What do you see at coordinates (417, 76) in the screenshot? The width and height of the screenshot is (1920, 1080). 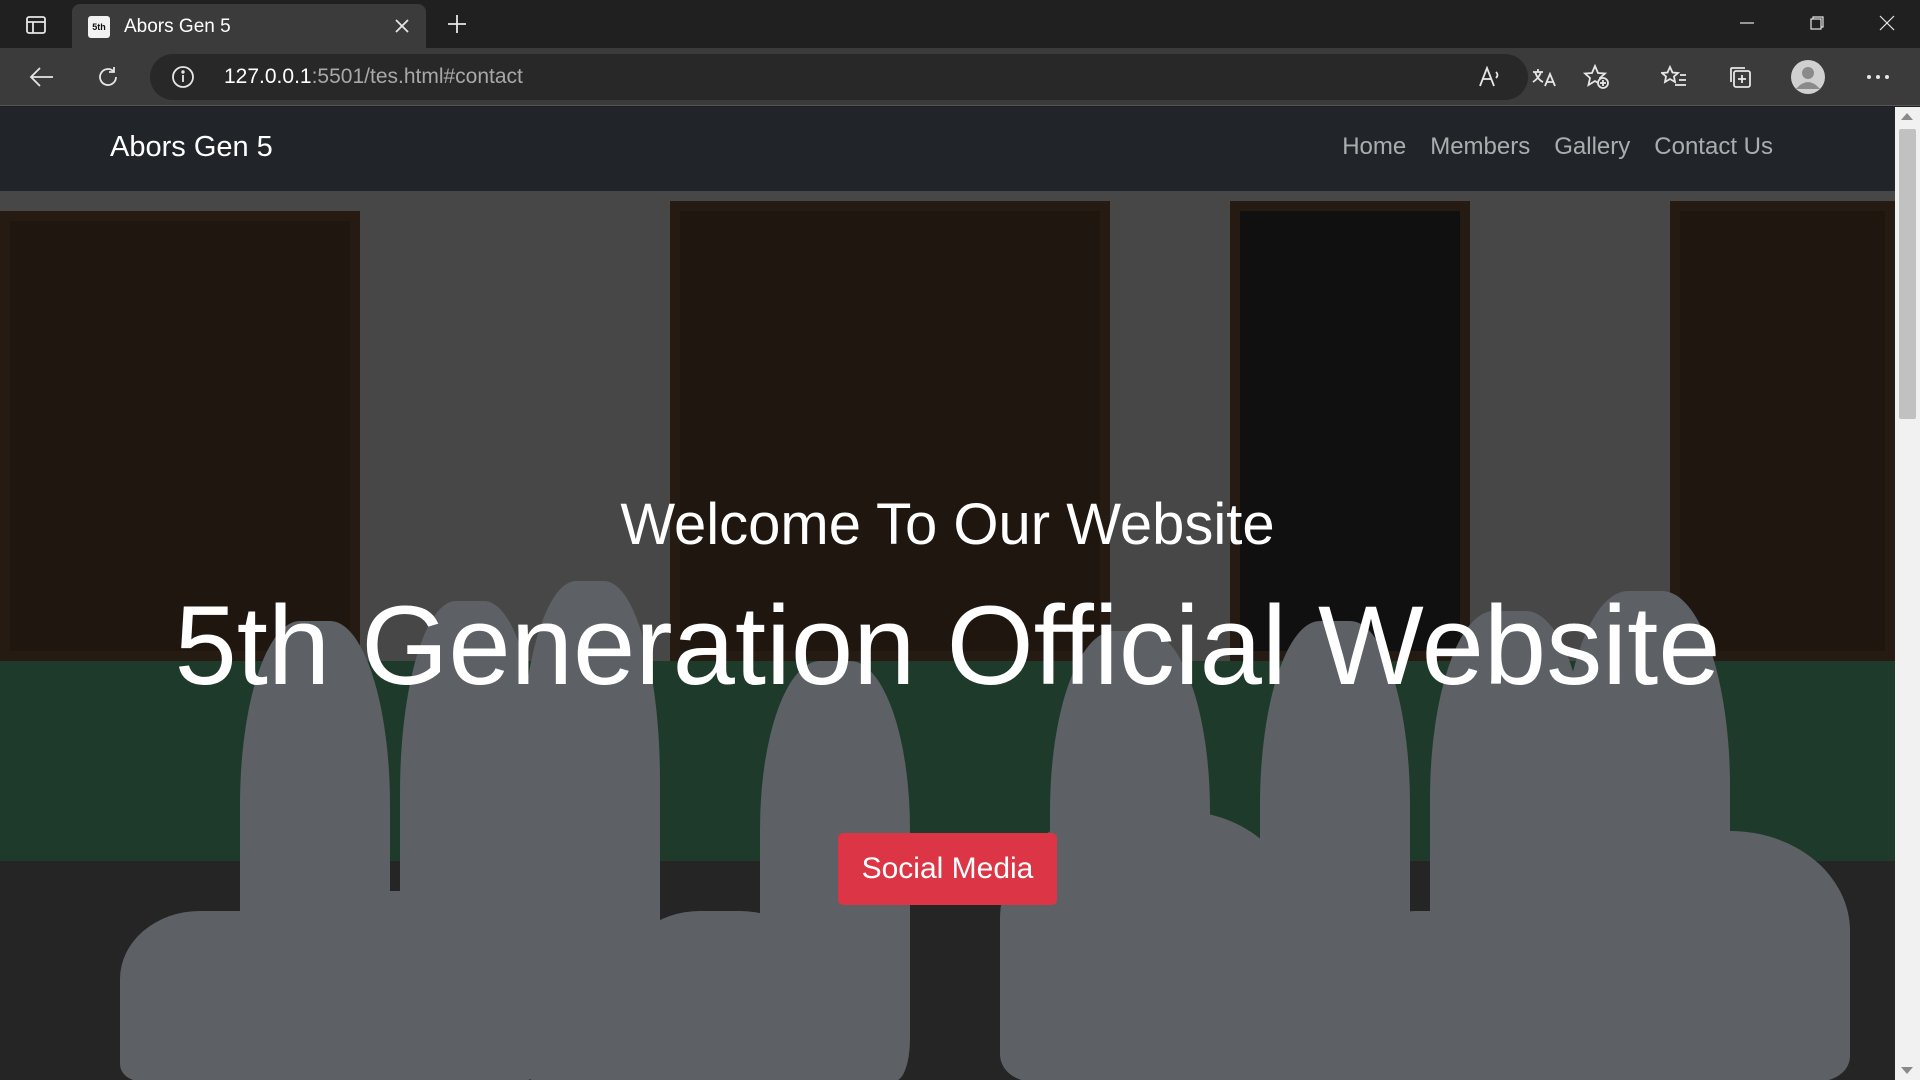 I see `url-path: :5501/tes.html#contact` at bounding box center [417, 76].